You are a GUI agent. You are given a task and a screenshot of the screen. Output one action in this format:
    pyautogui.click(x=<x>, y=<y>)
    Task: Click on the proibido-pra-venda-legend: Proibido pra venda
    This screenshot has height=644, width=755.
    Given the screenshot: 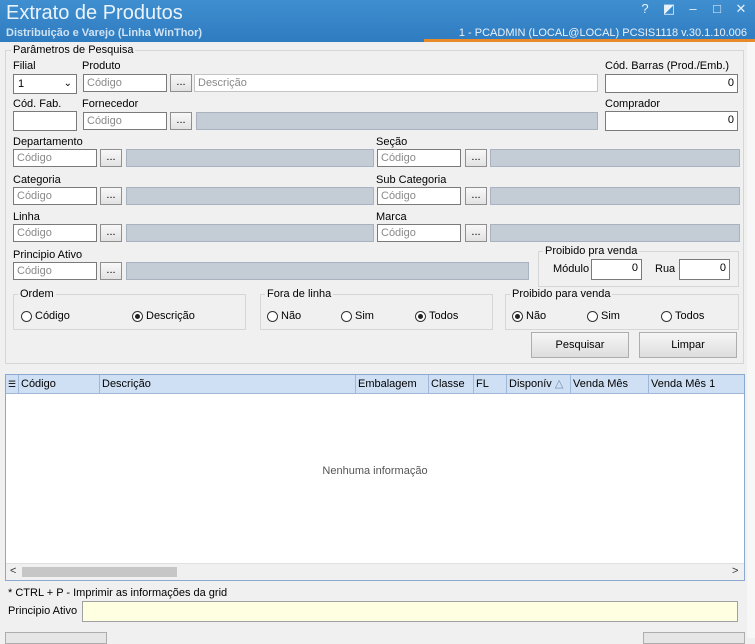 What is the action you would take?
    pyautogui.click(x=591, y=251)
    